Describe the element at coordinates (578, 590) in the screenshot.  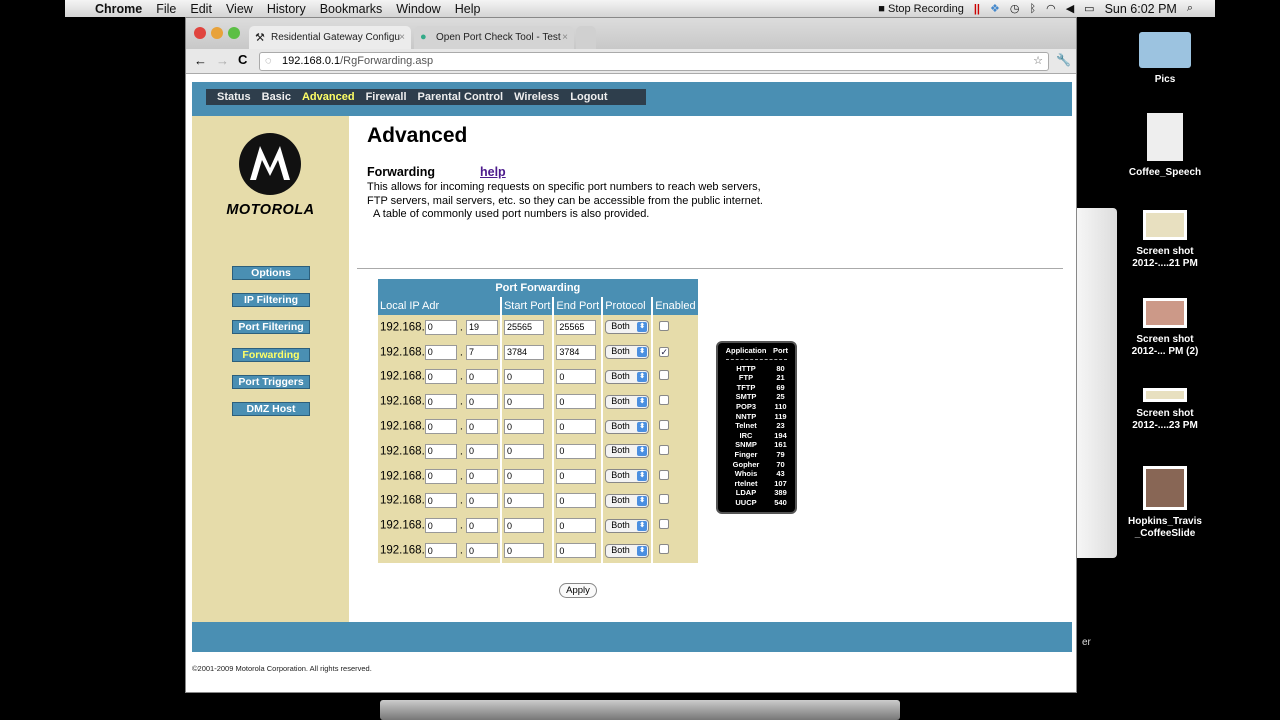
I see `apply-button: Apply` at that location.